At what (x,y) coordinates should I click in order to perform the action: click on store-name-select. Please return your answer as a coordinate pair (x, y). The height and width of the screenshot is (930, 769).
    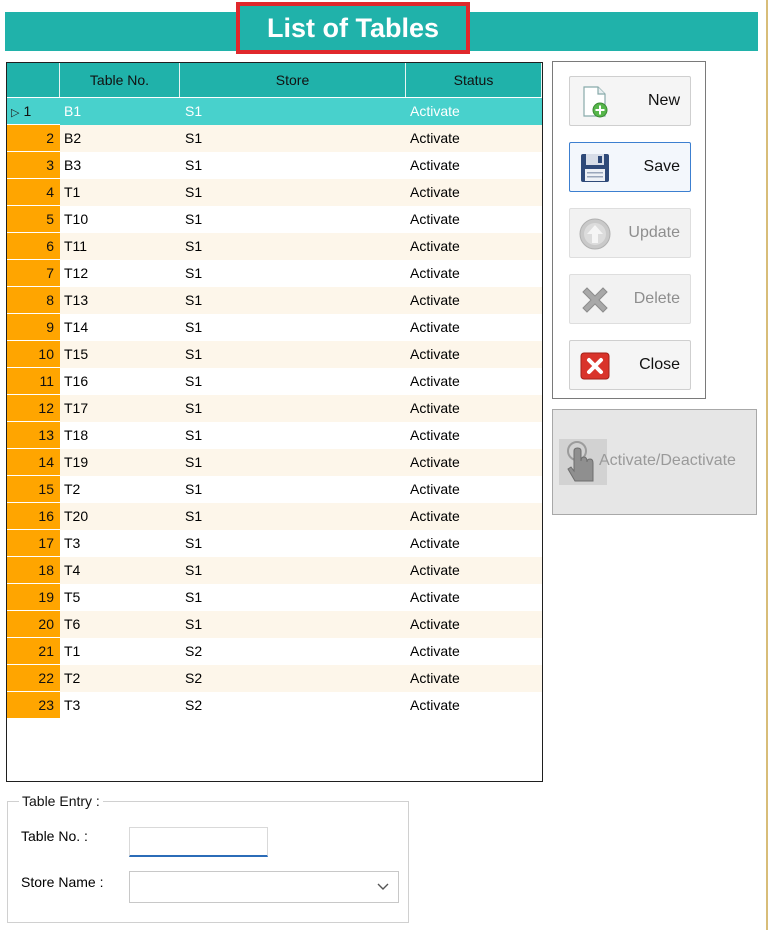
    Looking at the image, I should click on (264, 887).